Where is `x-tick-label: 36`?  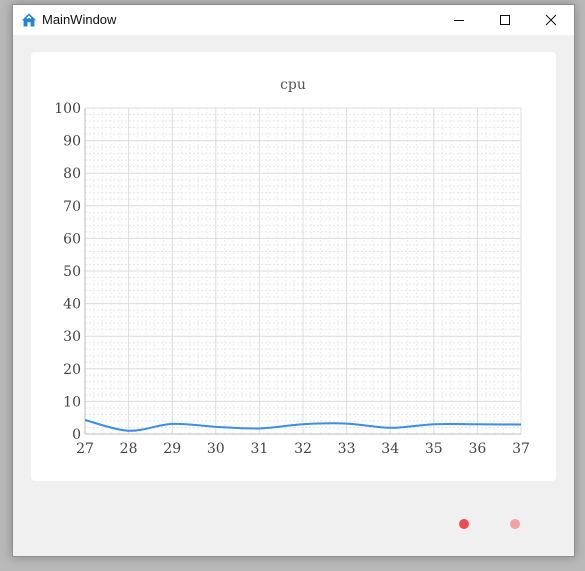
x-tick-label: 36 is located at coordinates (477, 449).